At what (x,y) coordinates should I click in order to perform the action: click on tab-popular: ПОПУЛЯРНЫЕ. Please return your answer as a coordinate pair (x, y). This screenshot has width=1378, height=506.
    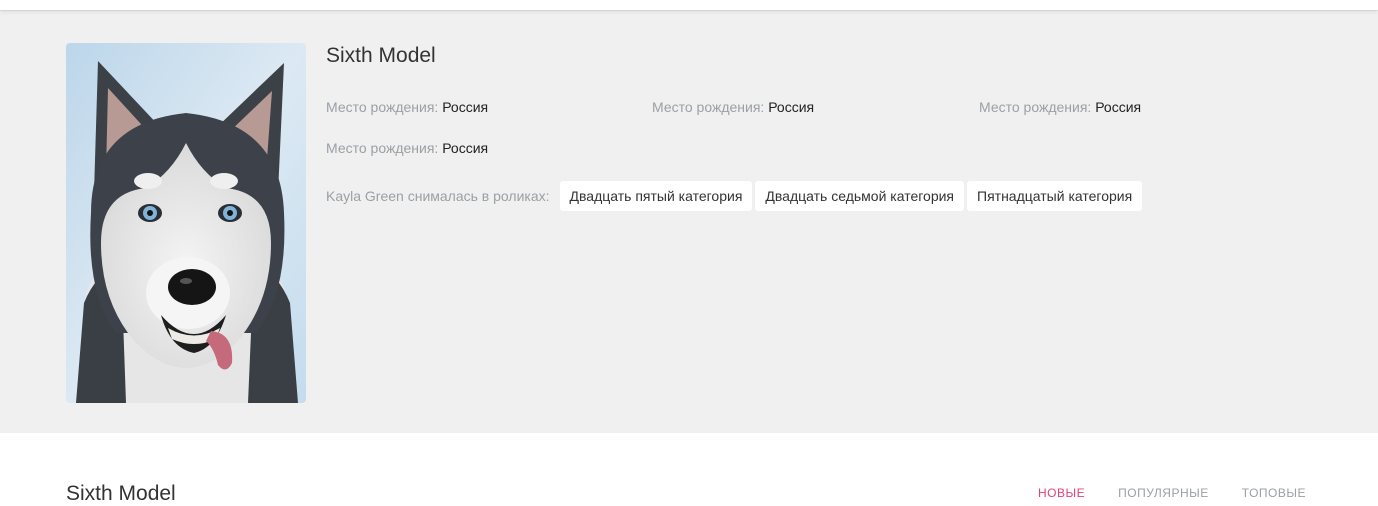
    Looking at the image, I should click on (1163, 493).